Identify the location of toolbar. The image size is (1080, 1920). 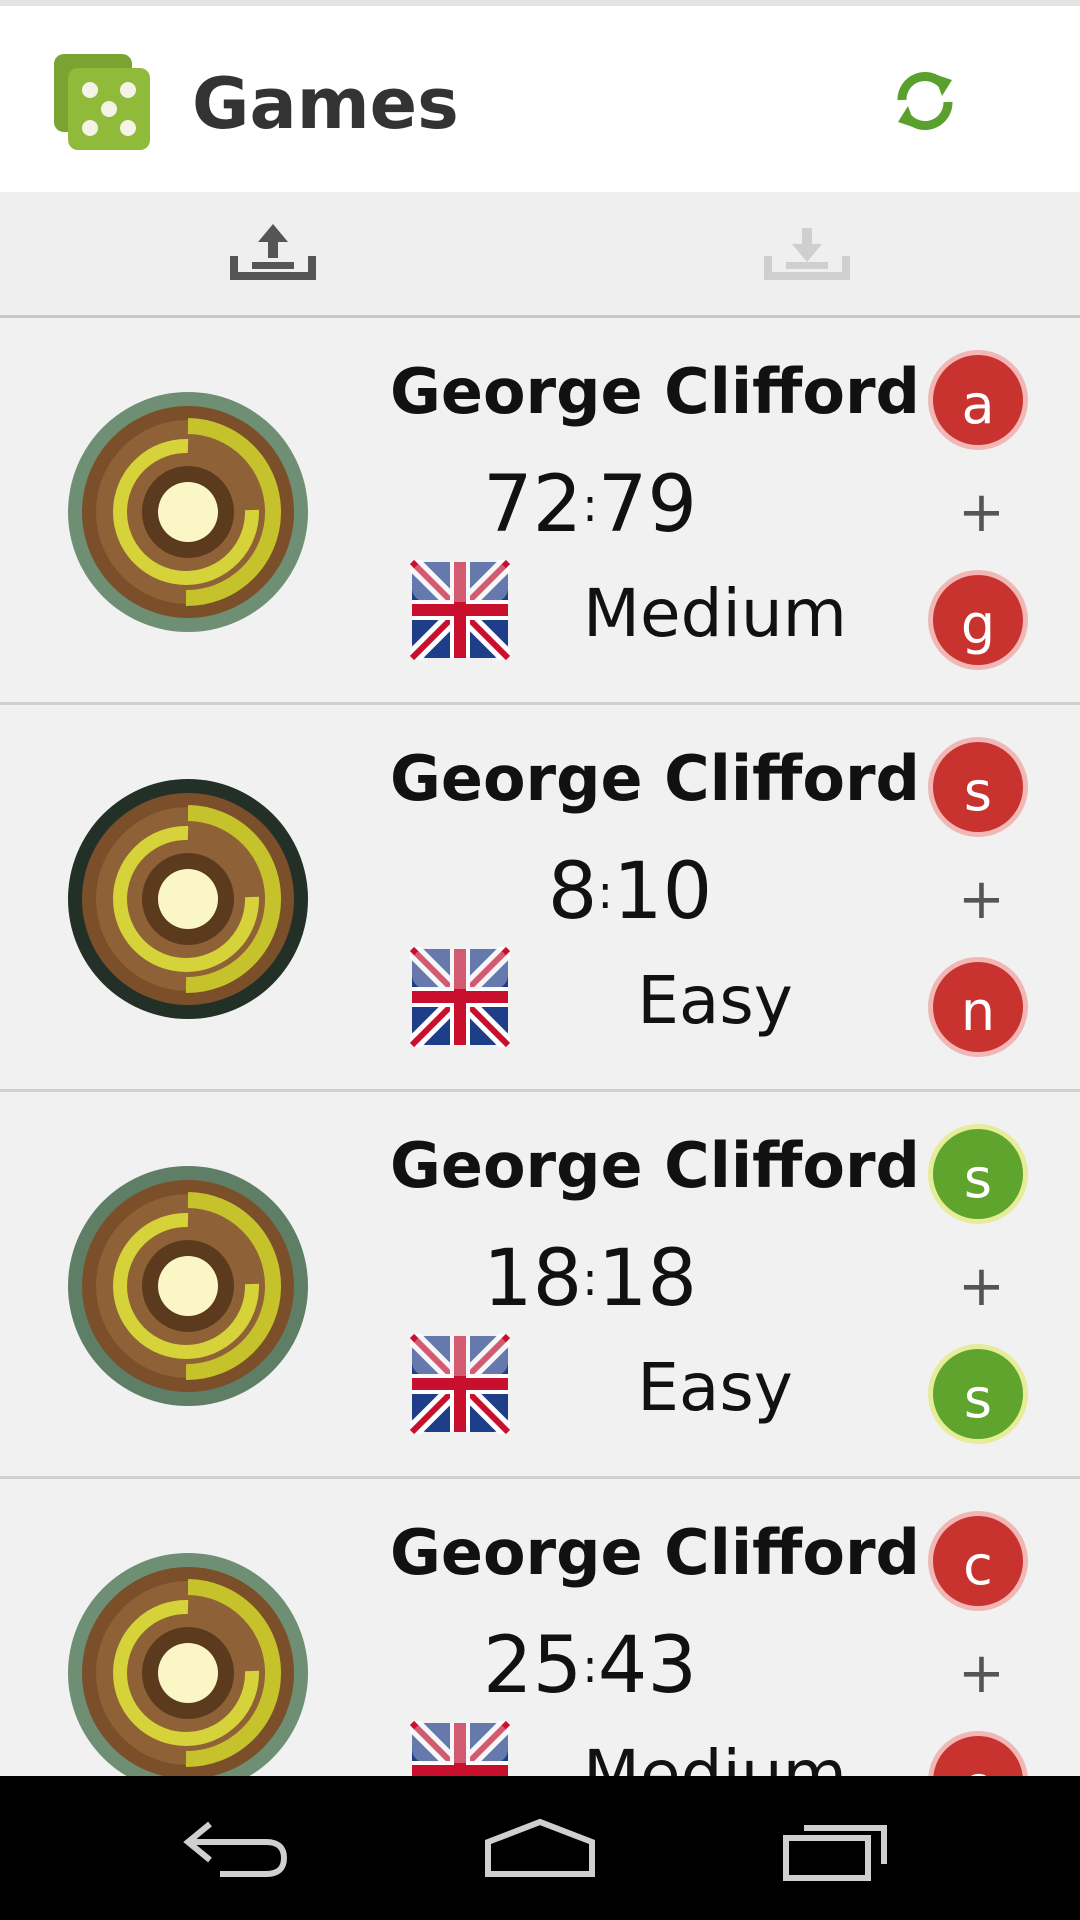
(540, 255).